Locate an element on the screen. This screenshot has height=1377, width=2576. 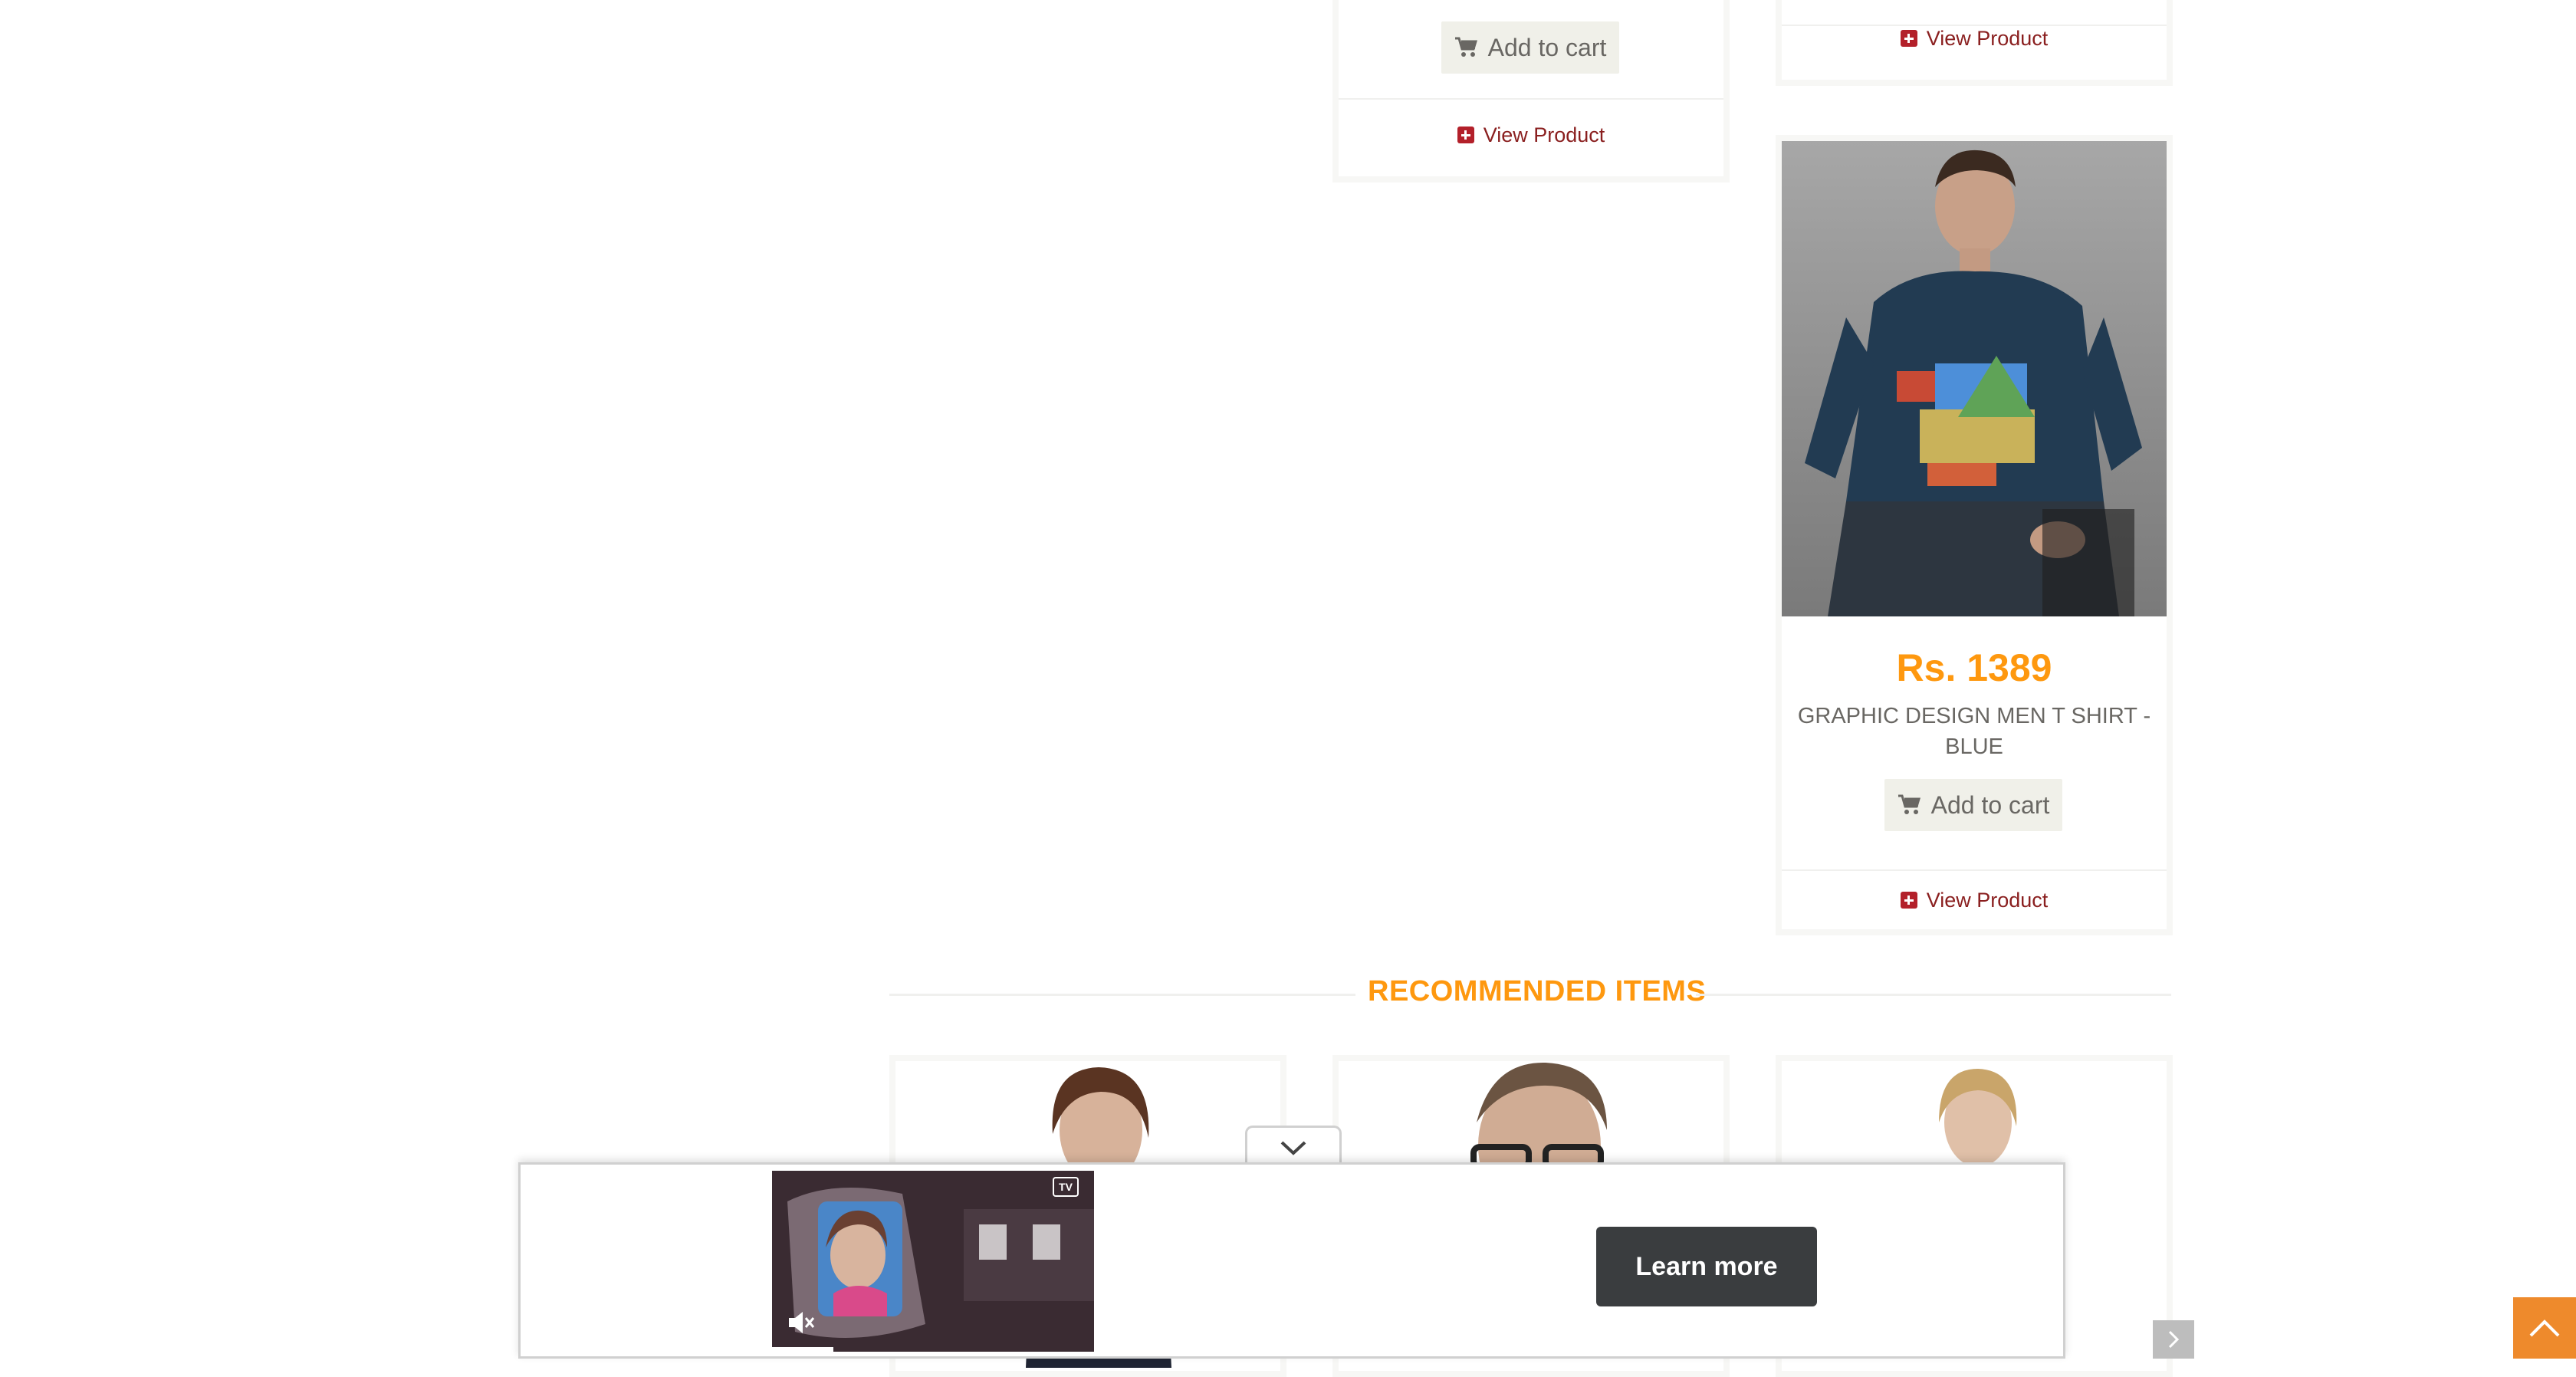
ad-banner: TV Learn more is located at coordinates (1292, 1260).